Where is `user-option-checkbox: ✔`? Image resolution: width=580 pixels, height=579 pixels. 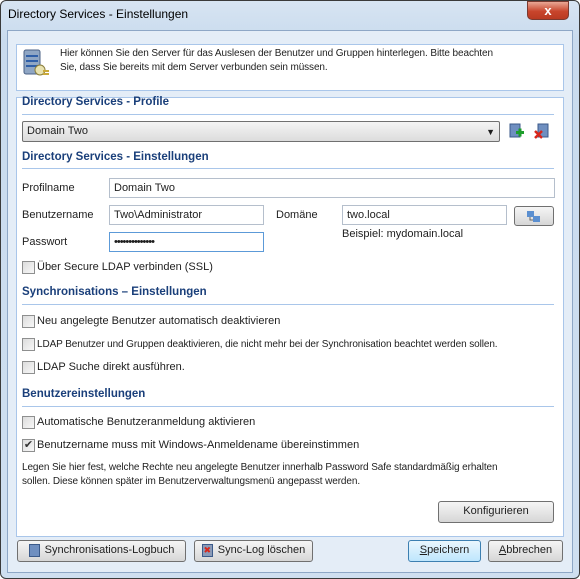
user-option-checkbox: ✔ is located at coordinates (28, 445).